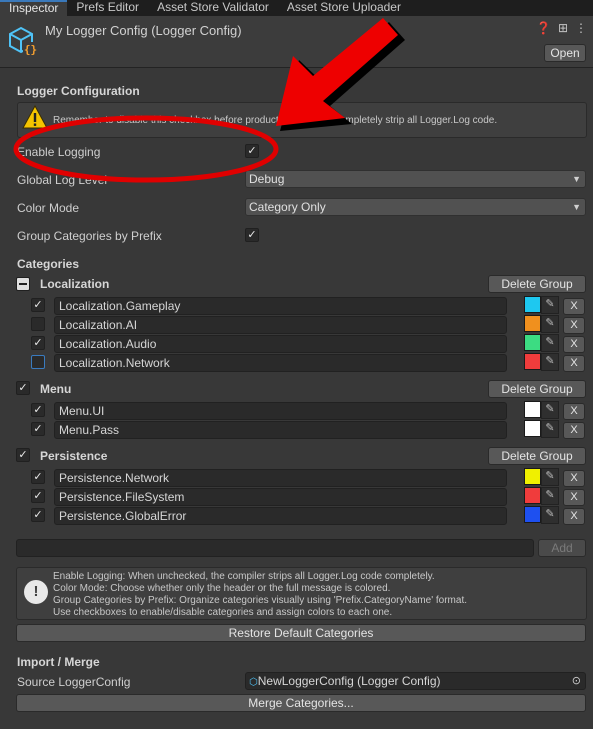 The height and width of the screenshot is (729, 593). I want to click on annotation-overlay, so click(209, 100).